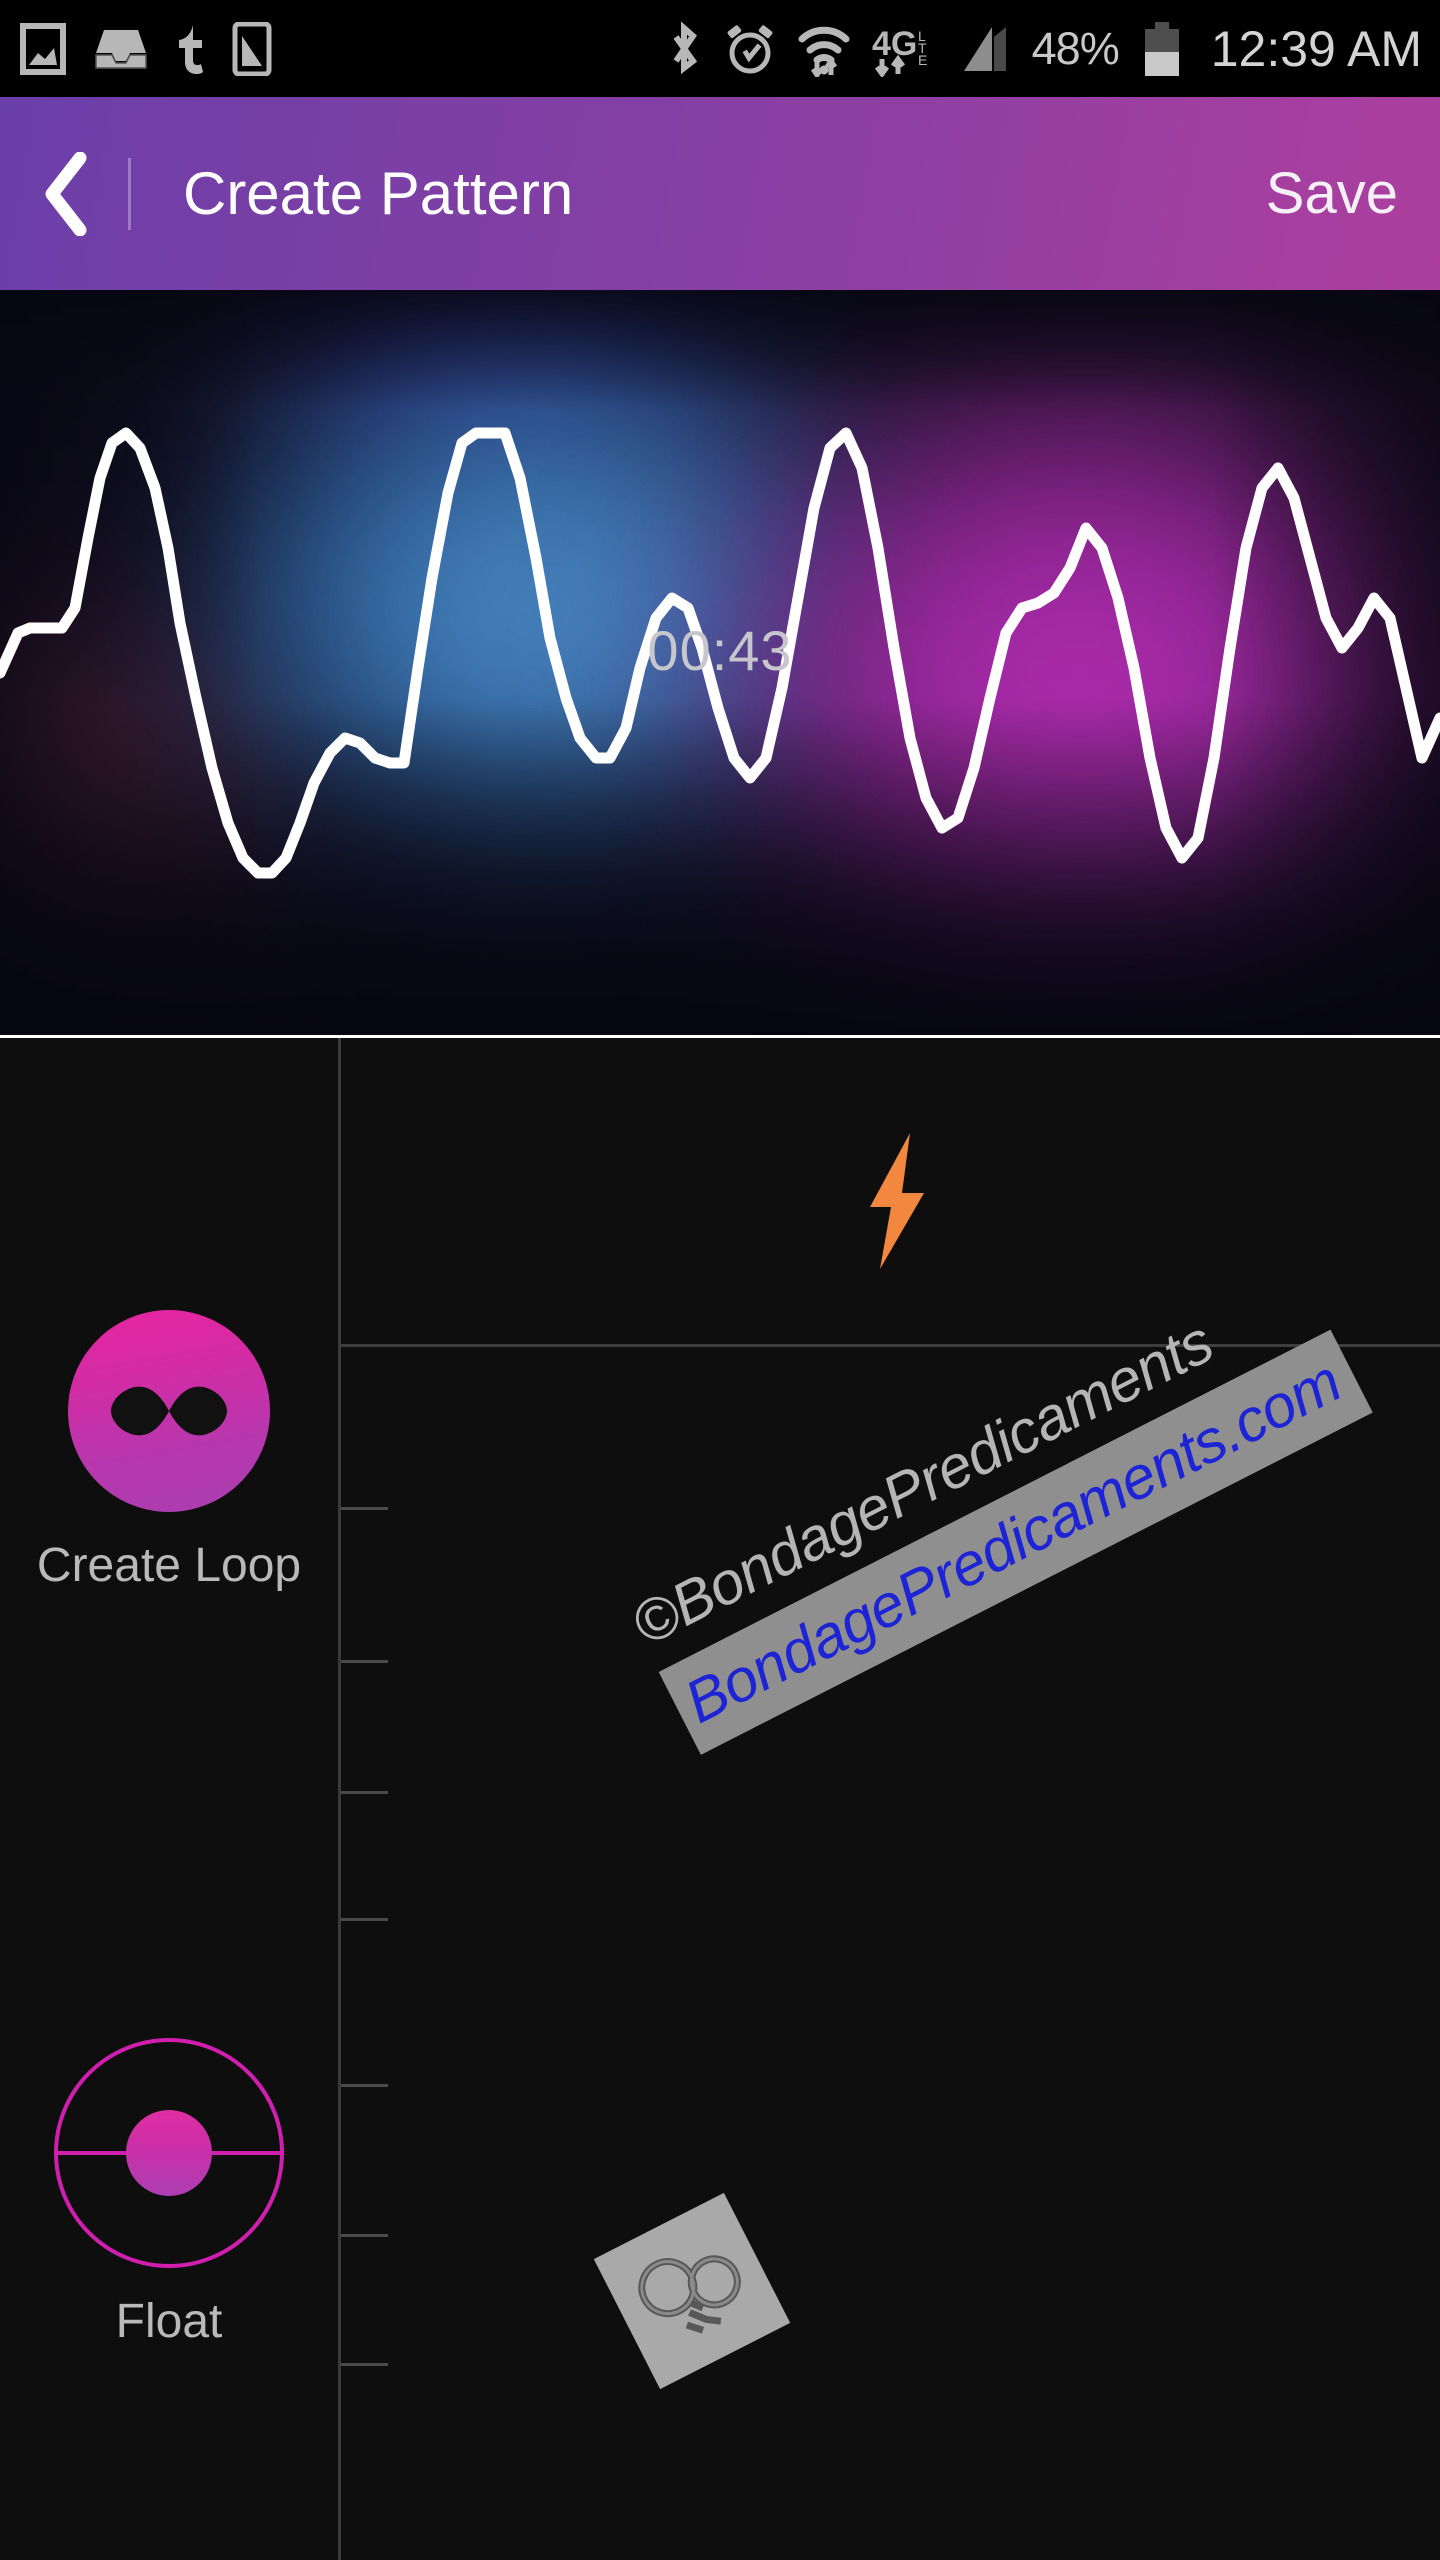 This screenshot has width=1440, height=2560. I want to click on status-bar-right-icons: 4G L T E 48% 12:39 AM, so click(1044, 49).